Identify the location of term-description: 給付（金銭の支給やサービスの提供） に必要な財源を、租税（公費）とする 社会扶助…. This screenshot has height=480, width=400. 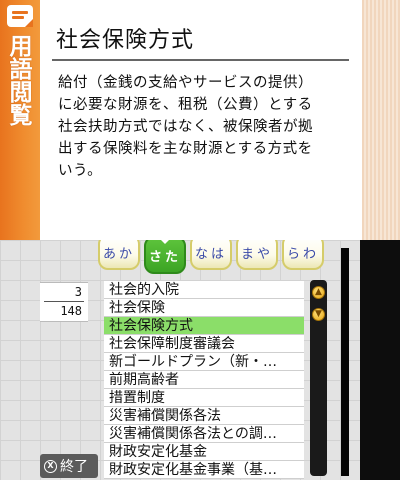
(185, 127).